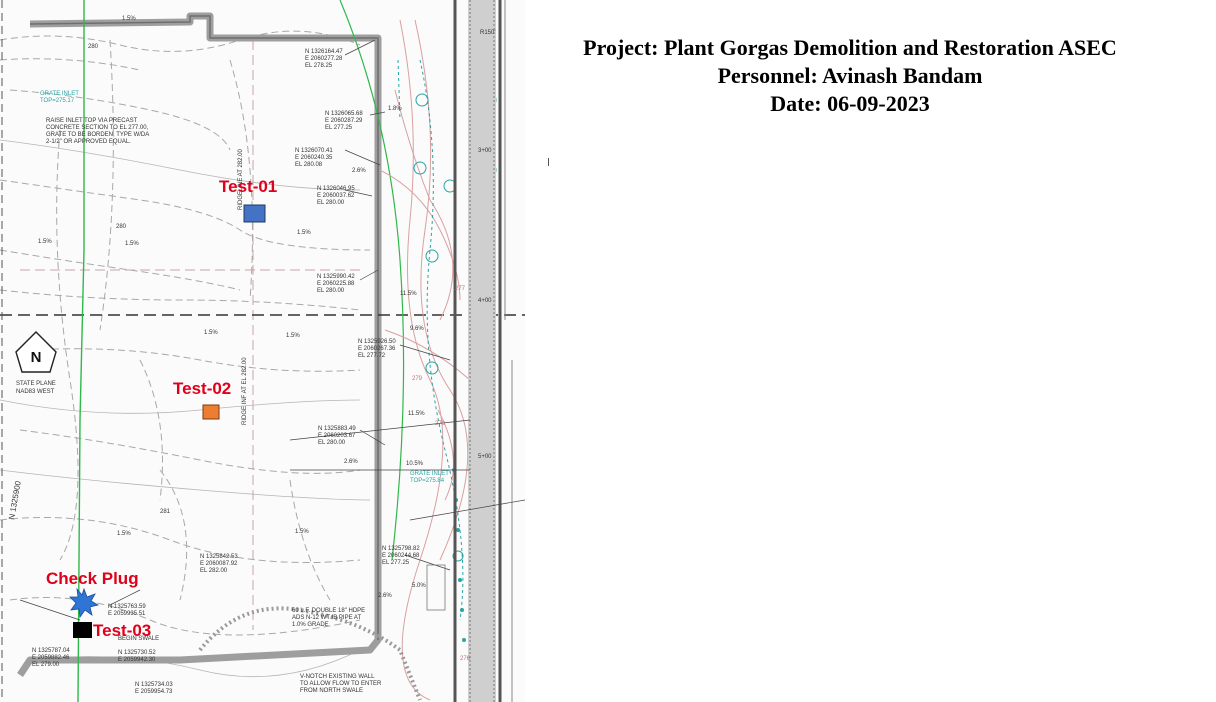 The image size is (1216, 702). Describe the element at coordinates (36, 384) in the screenshot. I see `north-arrow-caption-1: STATE PLANE` at that location.